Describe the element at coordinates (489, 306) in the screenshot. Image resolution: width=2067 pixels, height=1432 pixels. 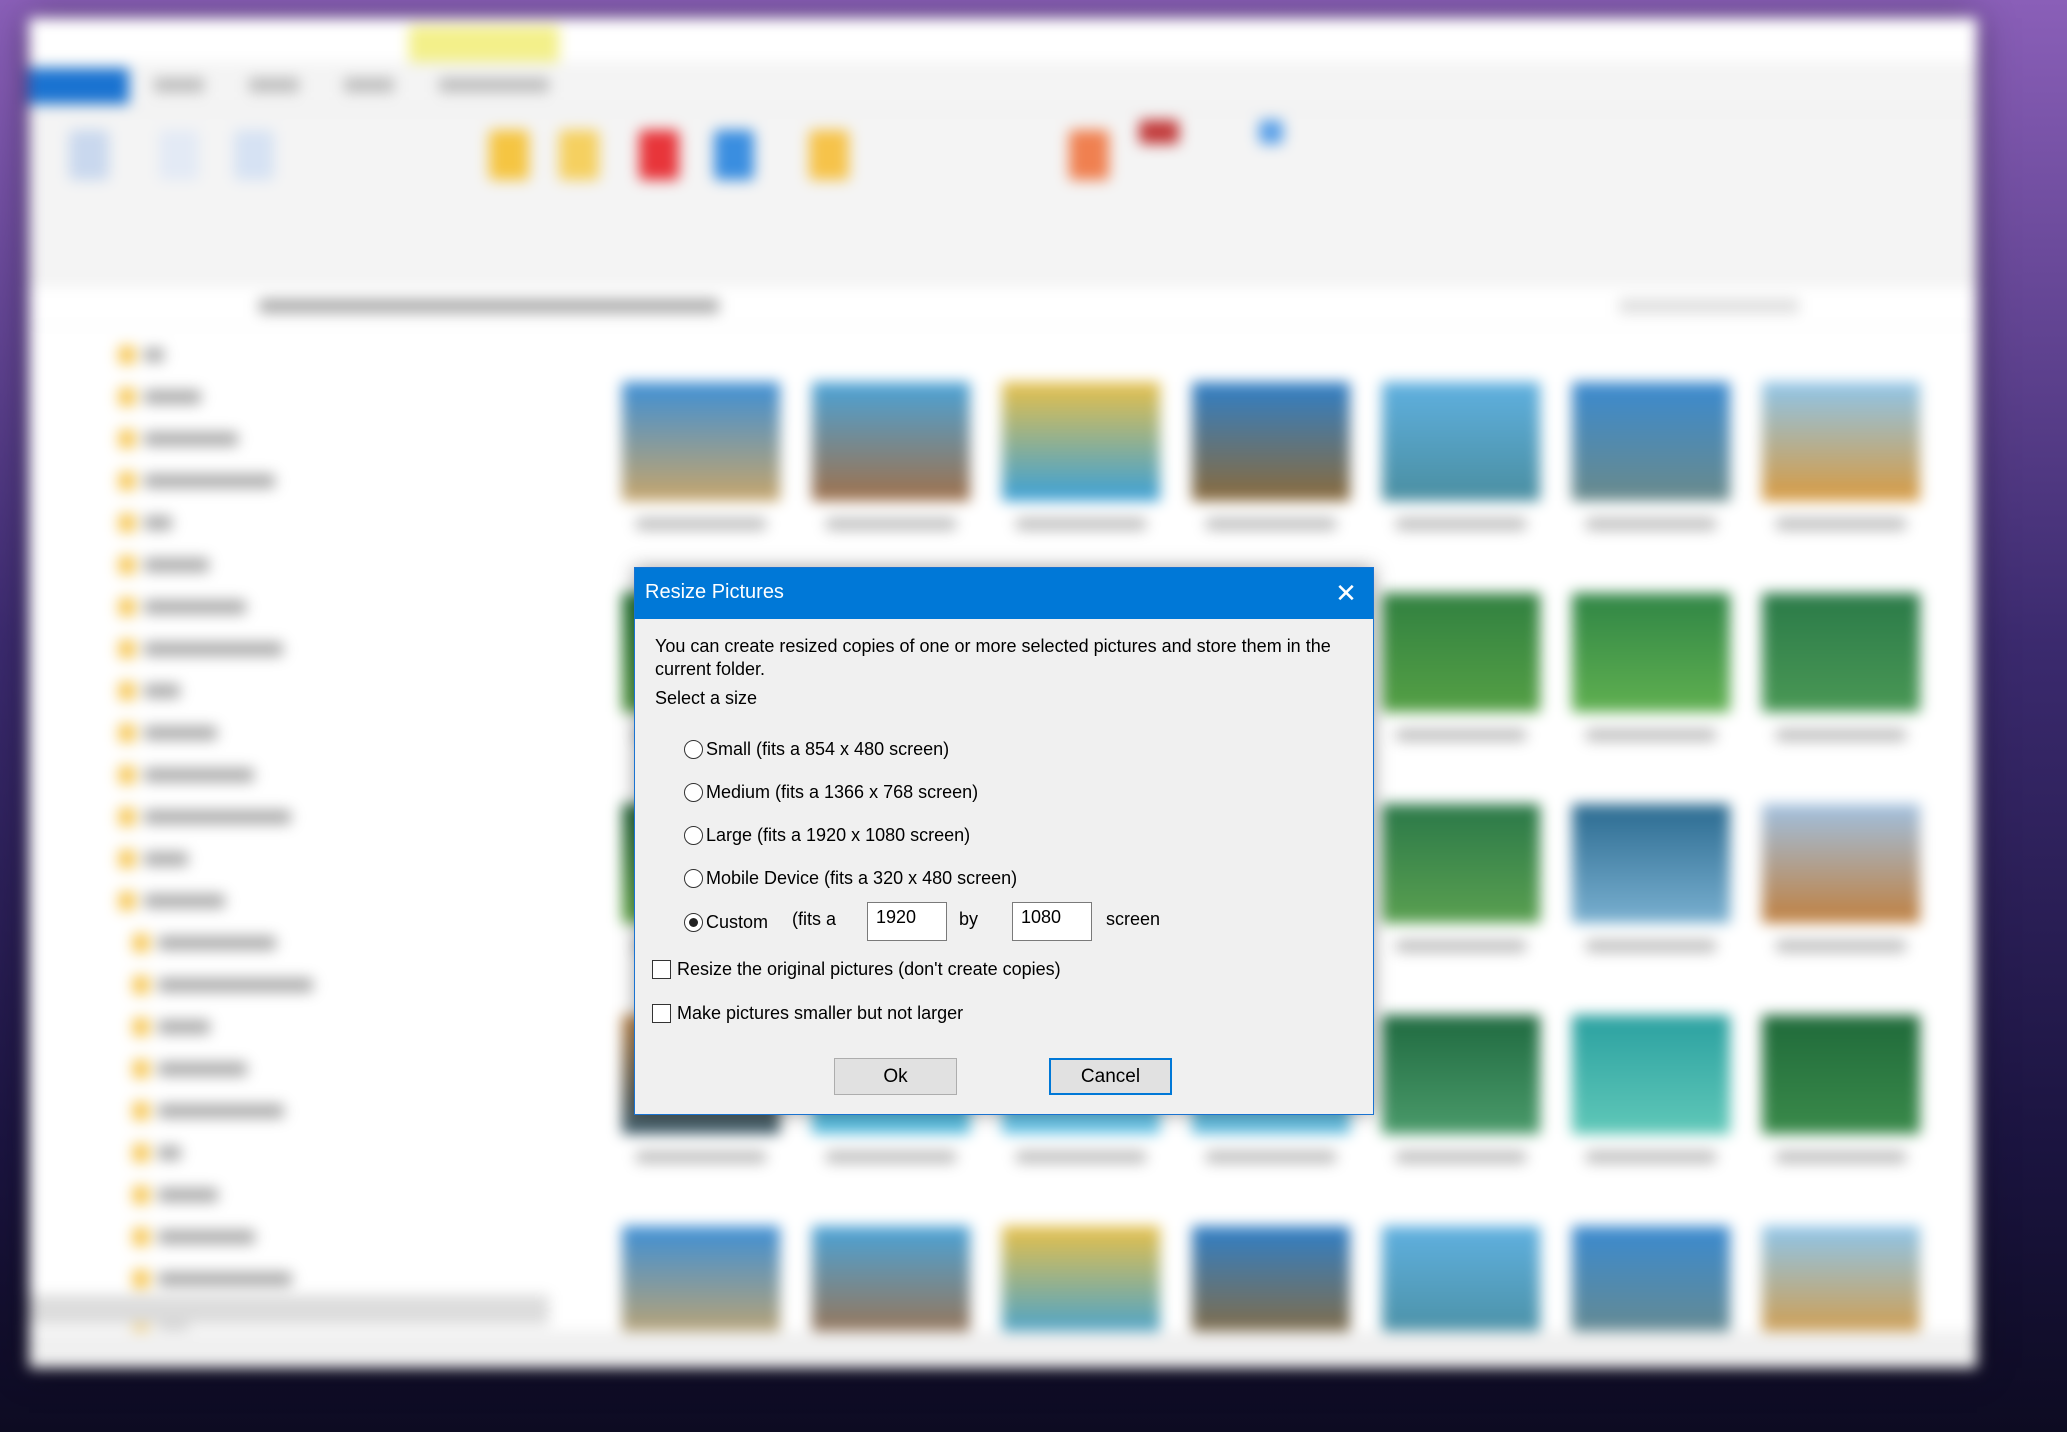
I see `breadcrumb` at that location.